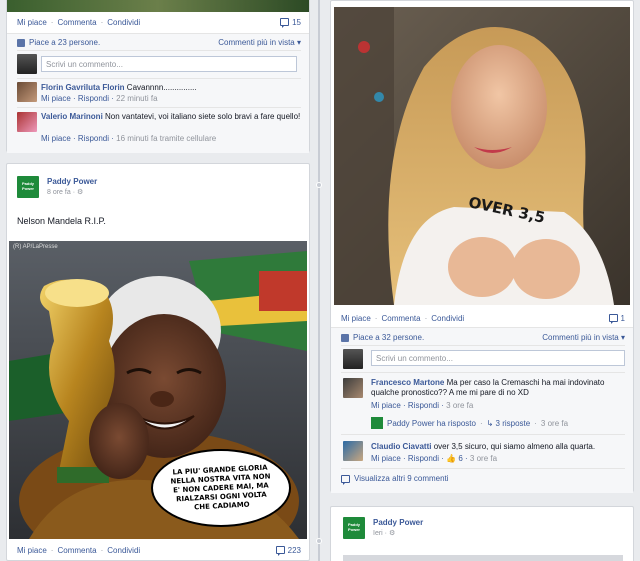 The image size is (640, 561). What do you see at coordinates (288, 551) in the screenshot?
I see `comment-count: 223` at bounding box center [288, 551].